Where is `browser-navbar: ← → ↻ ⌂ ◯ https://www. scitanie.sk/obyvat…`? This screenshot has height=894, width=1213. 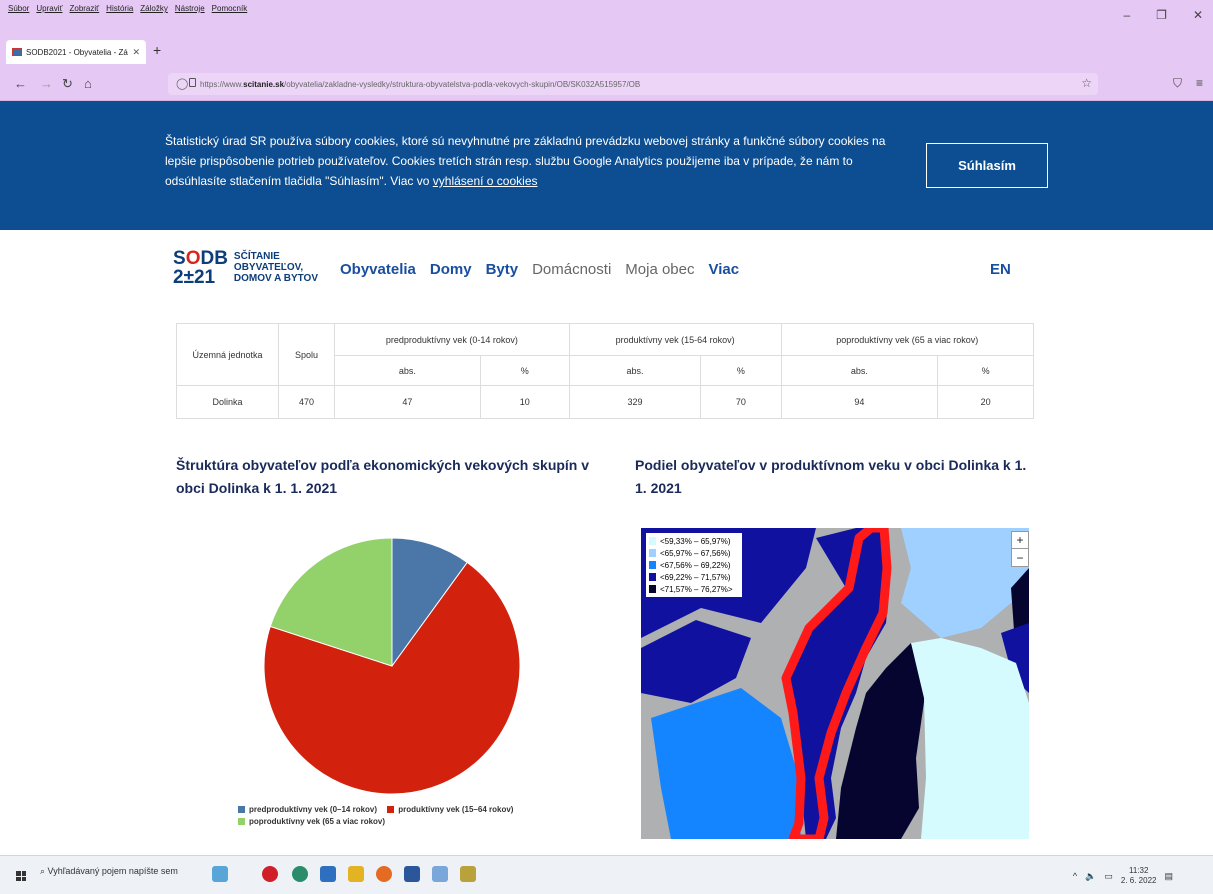
browser-navbar: ← → ↻ ⌂ ◯ https://www. scitanie.sk/obyvat… is located at coordinates (606, 84).